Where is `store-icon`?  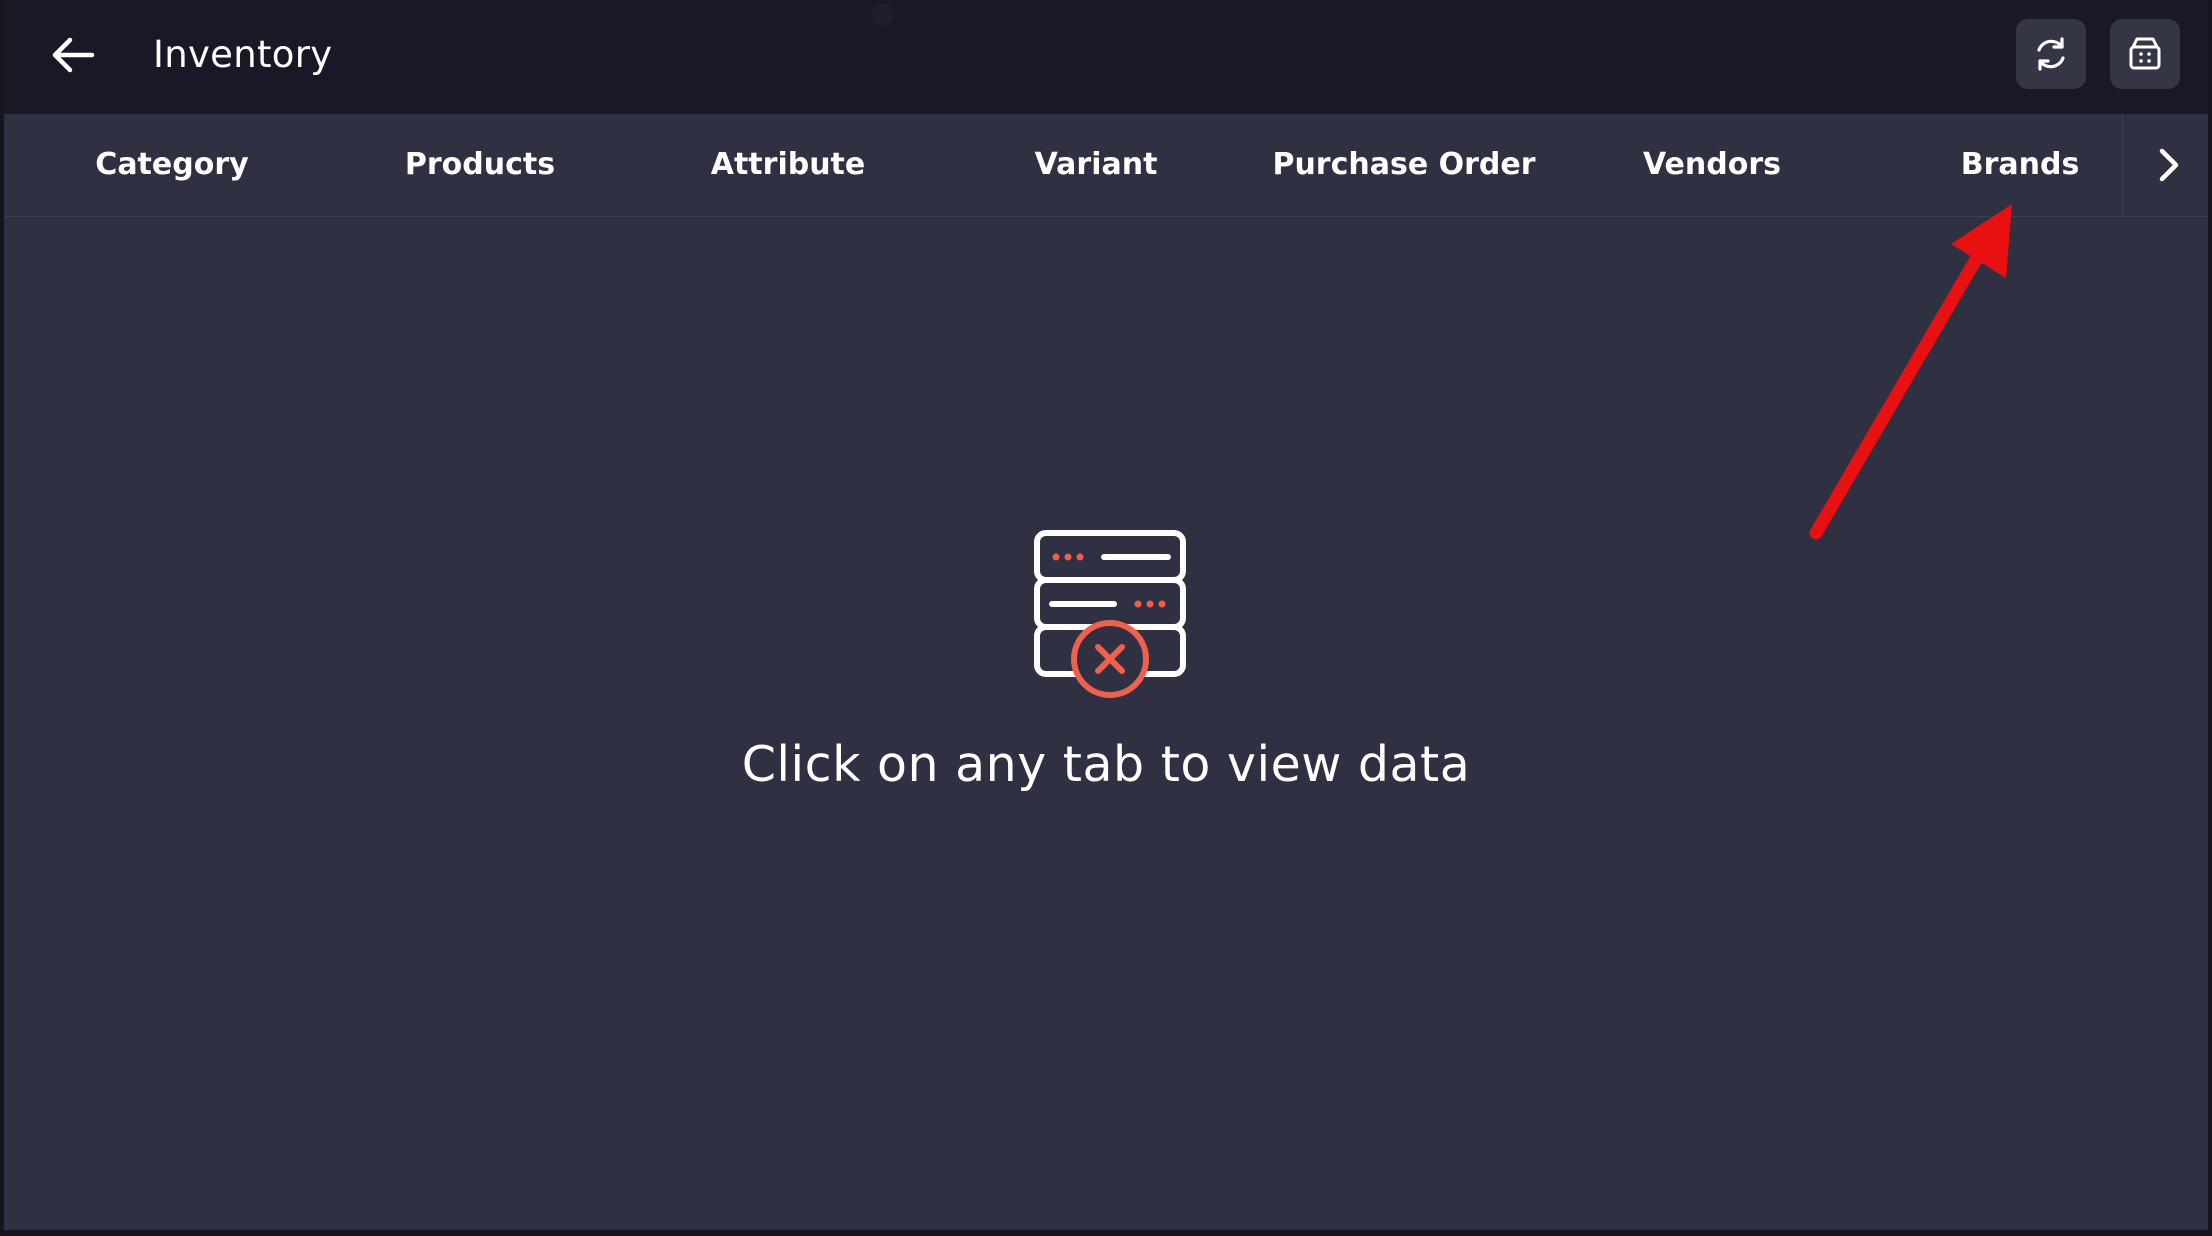
store-icon is located at coordinates (2145, 53).